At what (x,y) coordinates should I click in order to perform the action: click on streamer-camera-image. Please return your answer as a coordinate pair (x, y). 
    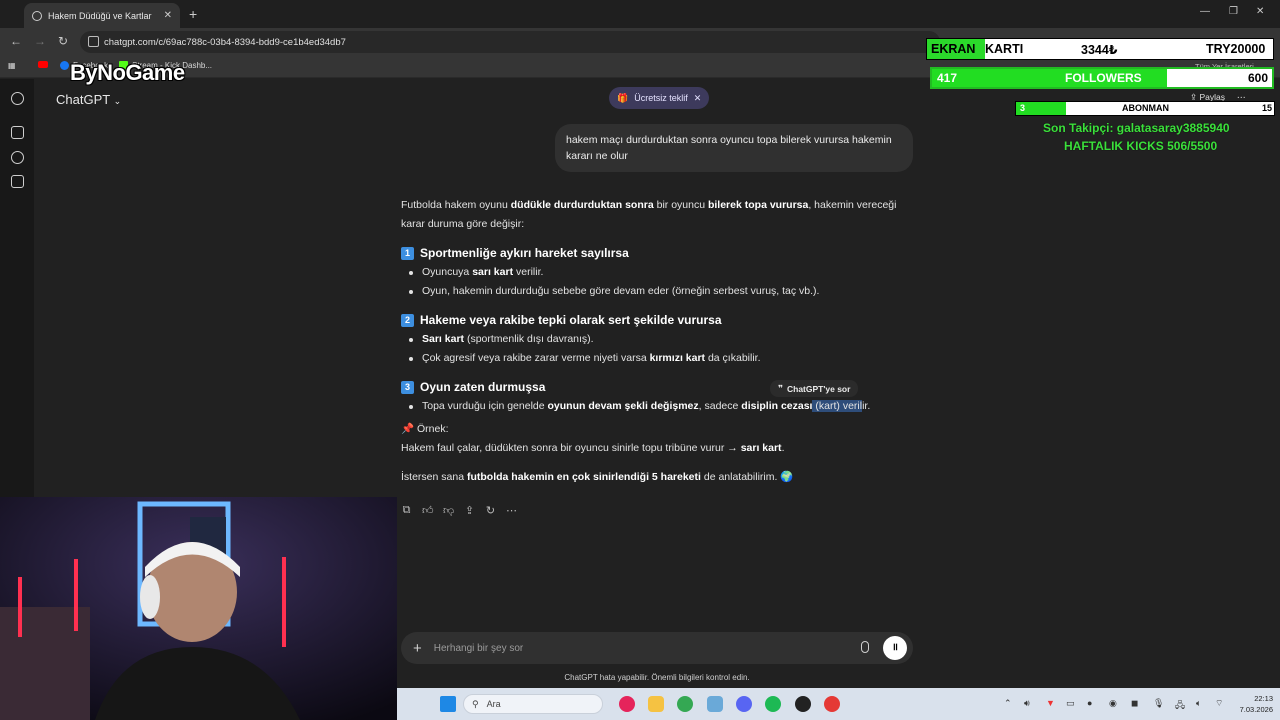
    Looking at the image, I should click on (198, 608).